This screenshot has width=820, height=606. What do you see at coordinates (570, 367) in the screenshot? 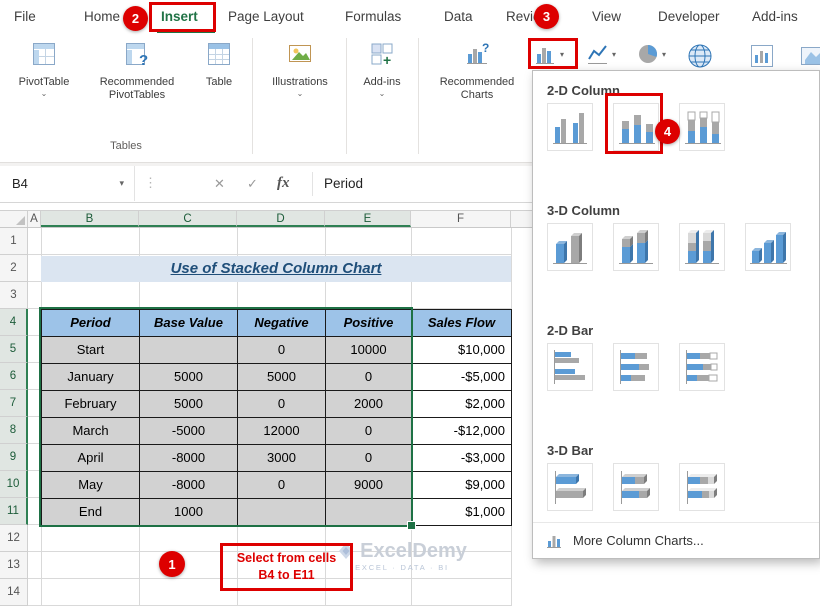
I see `thumb-clustered-bar` at bounding box center [570, 367].